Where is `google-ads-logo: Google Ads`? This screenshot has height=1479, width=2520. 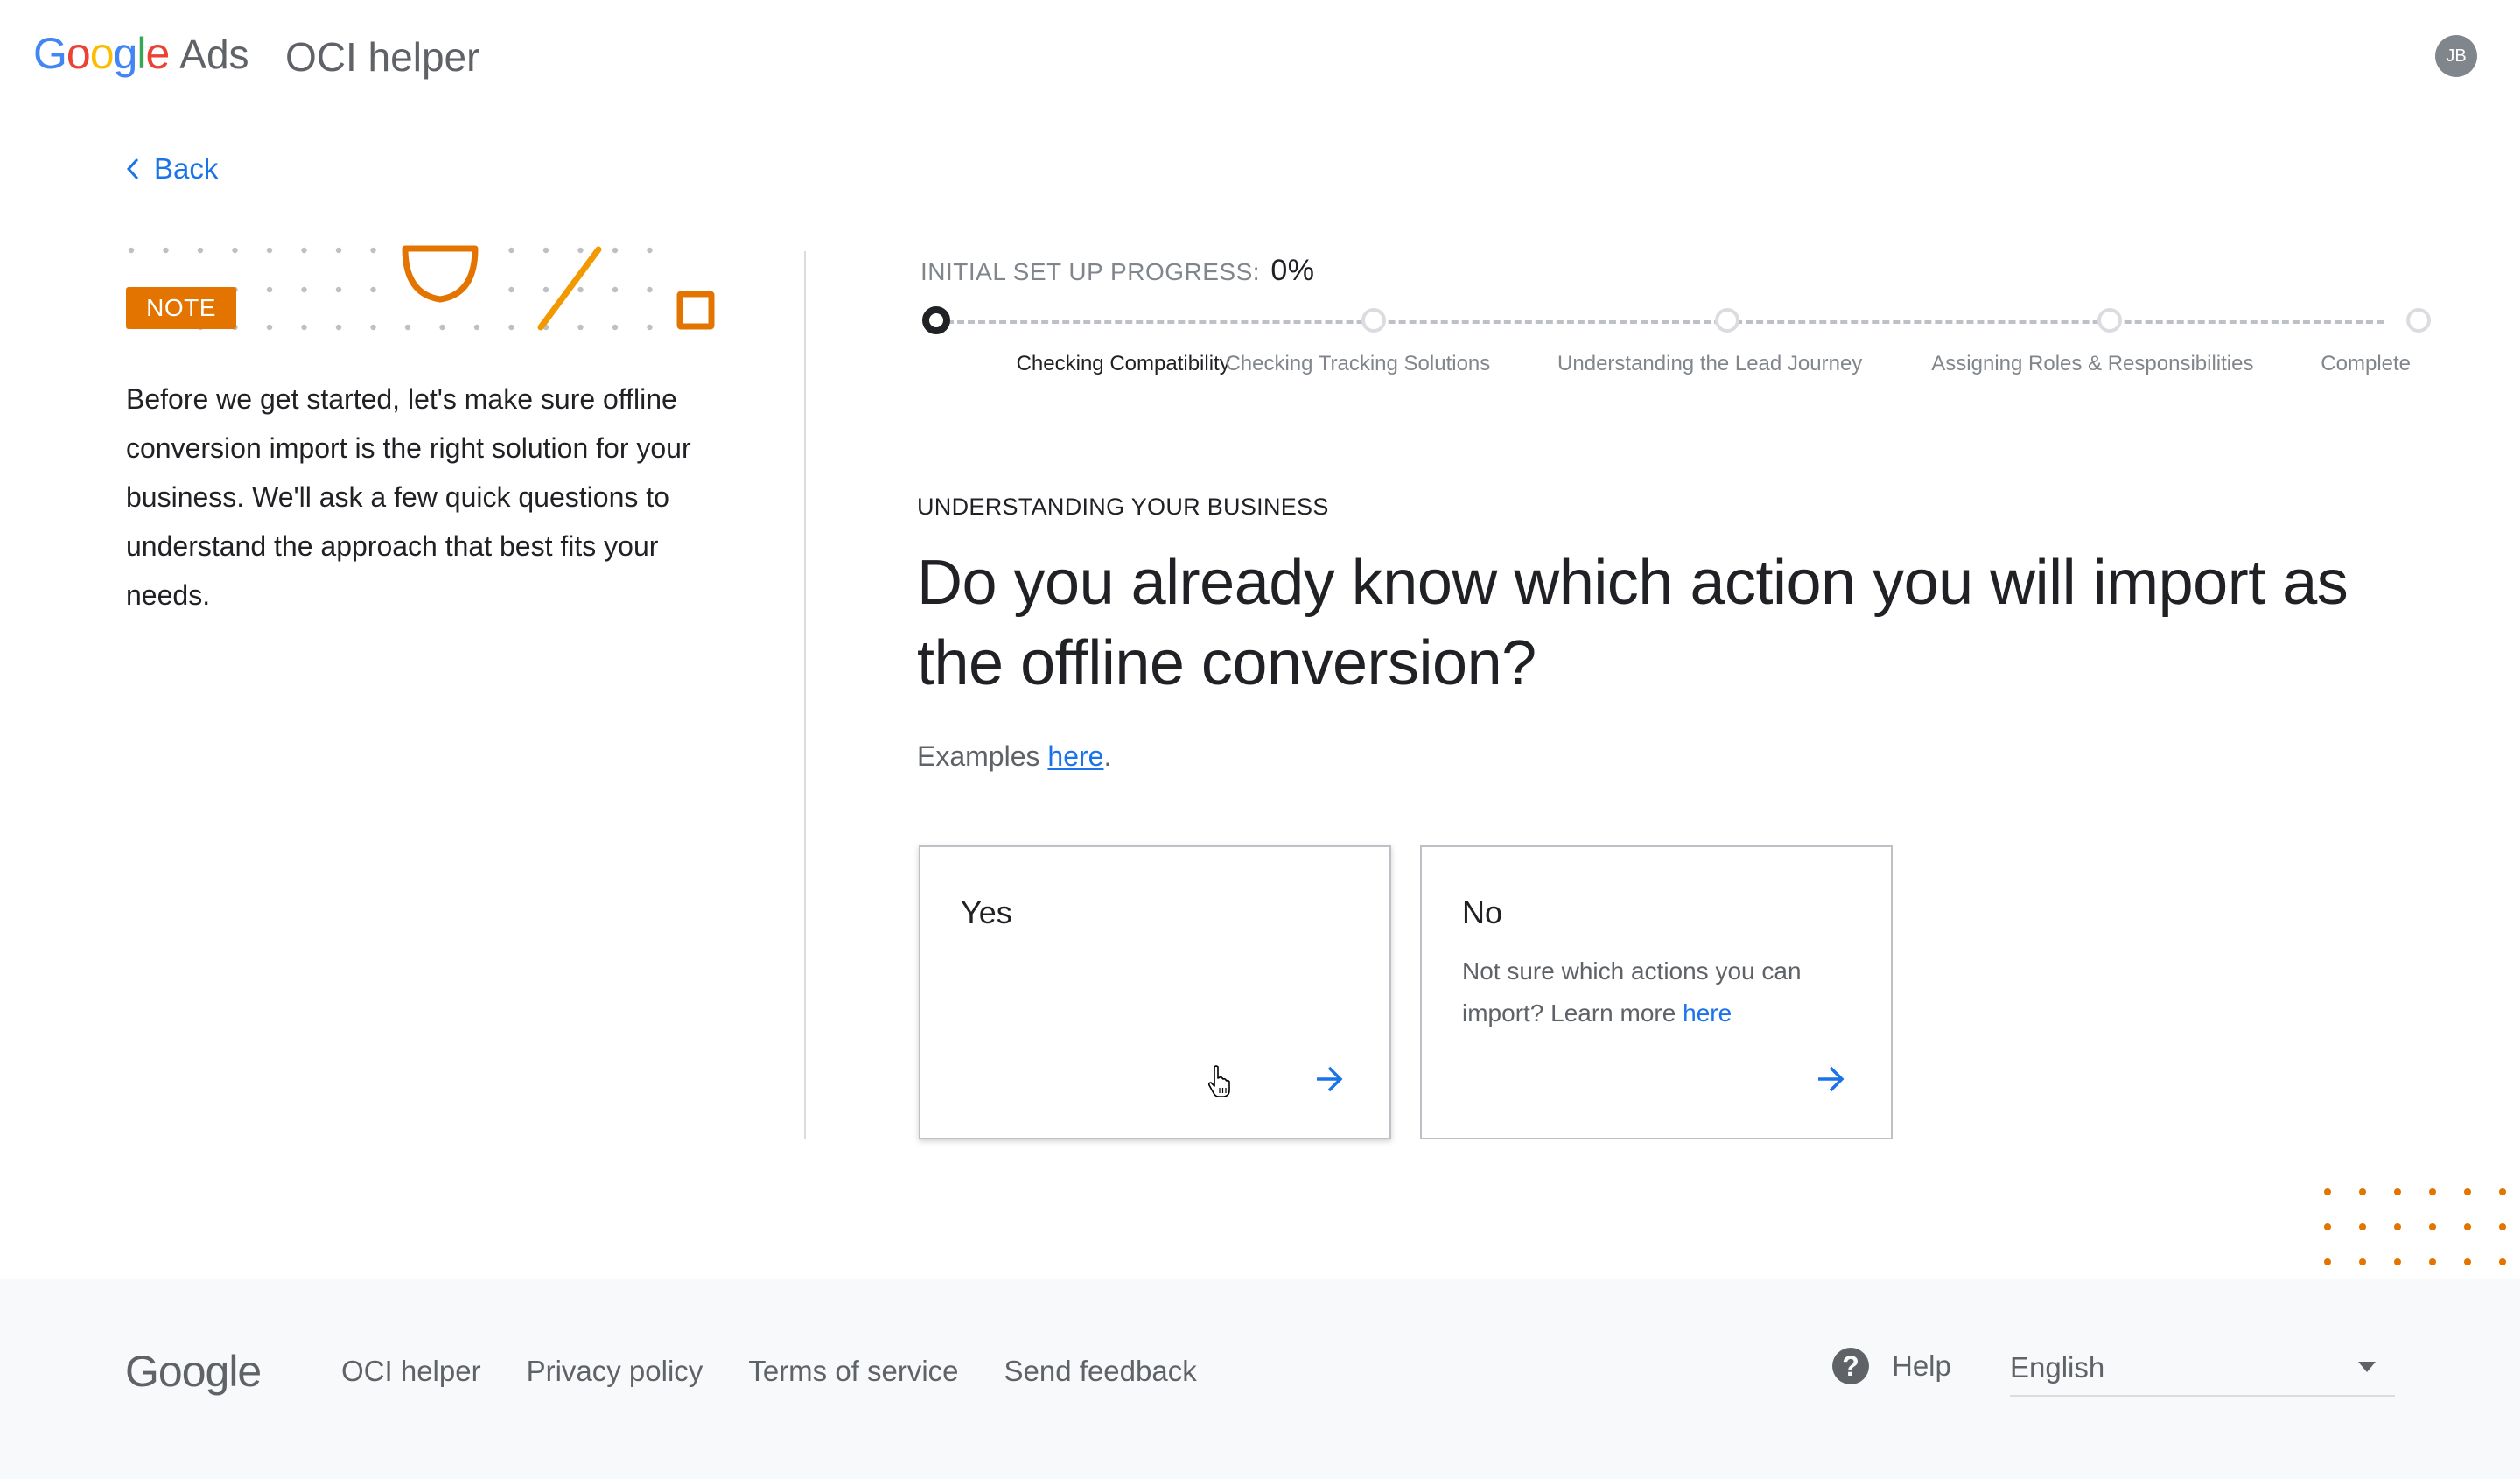 google-ads-logo: Google Ads is located at coordinates (141, 55).